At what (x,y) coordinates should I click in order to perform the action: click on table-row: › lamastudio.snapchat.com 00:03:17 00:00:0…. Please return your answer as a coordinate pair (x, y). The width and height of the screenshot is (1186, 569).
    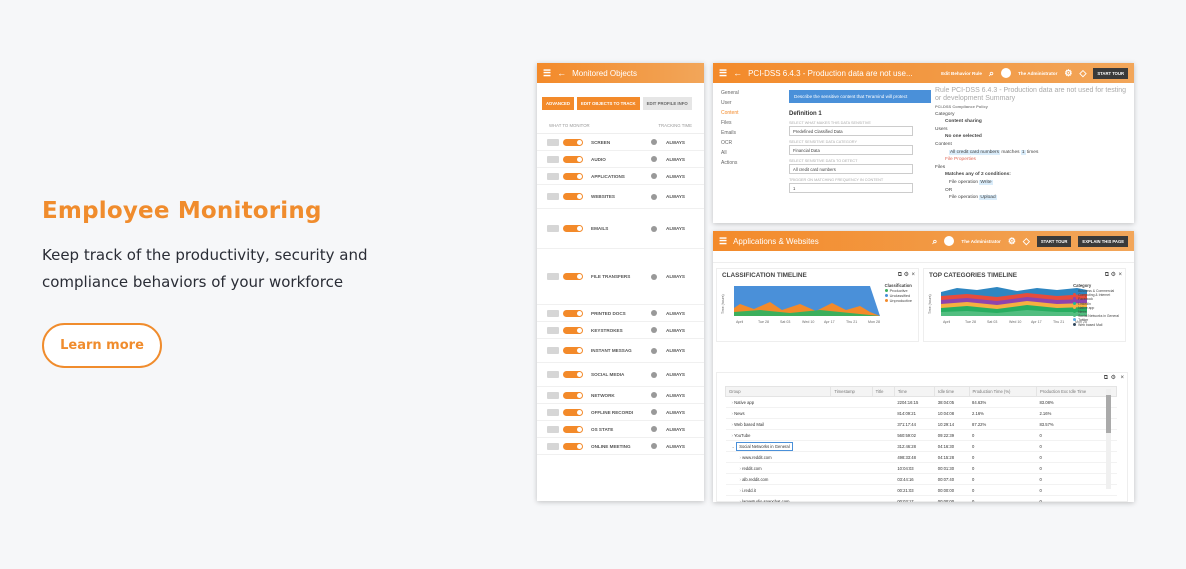
    Looking at the image, I should click on (921, 498).